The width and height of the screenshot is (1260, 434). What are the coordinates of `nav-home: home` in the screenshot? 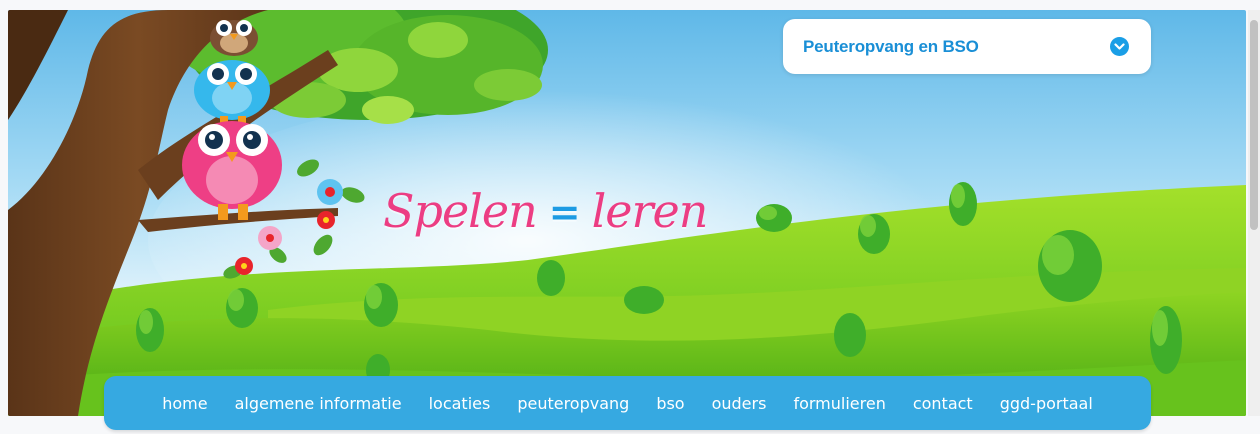 It's located at (185, 403).